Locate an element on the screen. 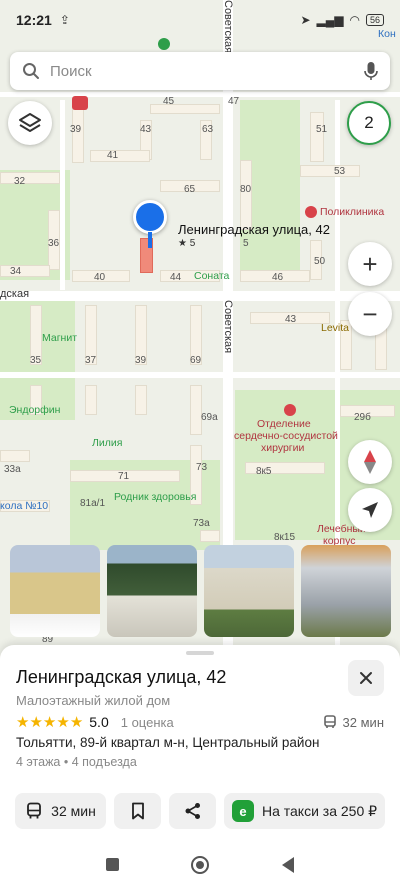 The height and width of the screenshot is (889, 400). layer-count: 2 is located at coordinates (369, 122).